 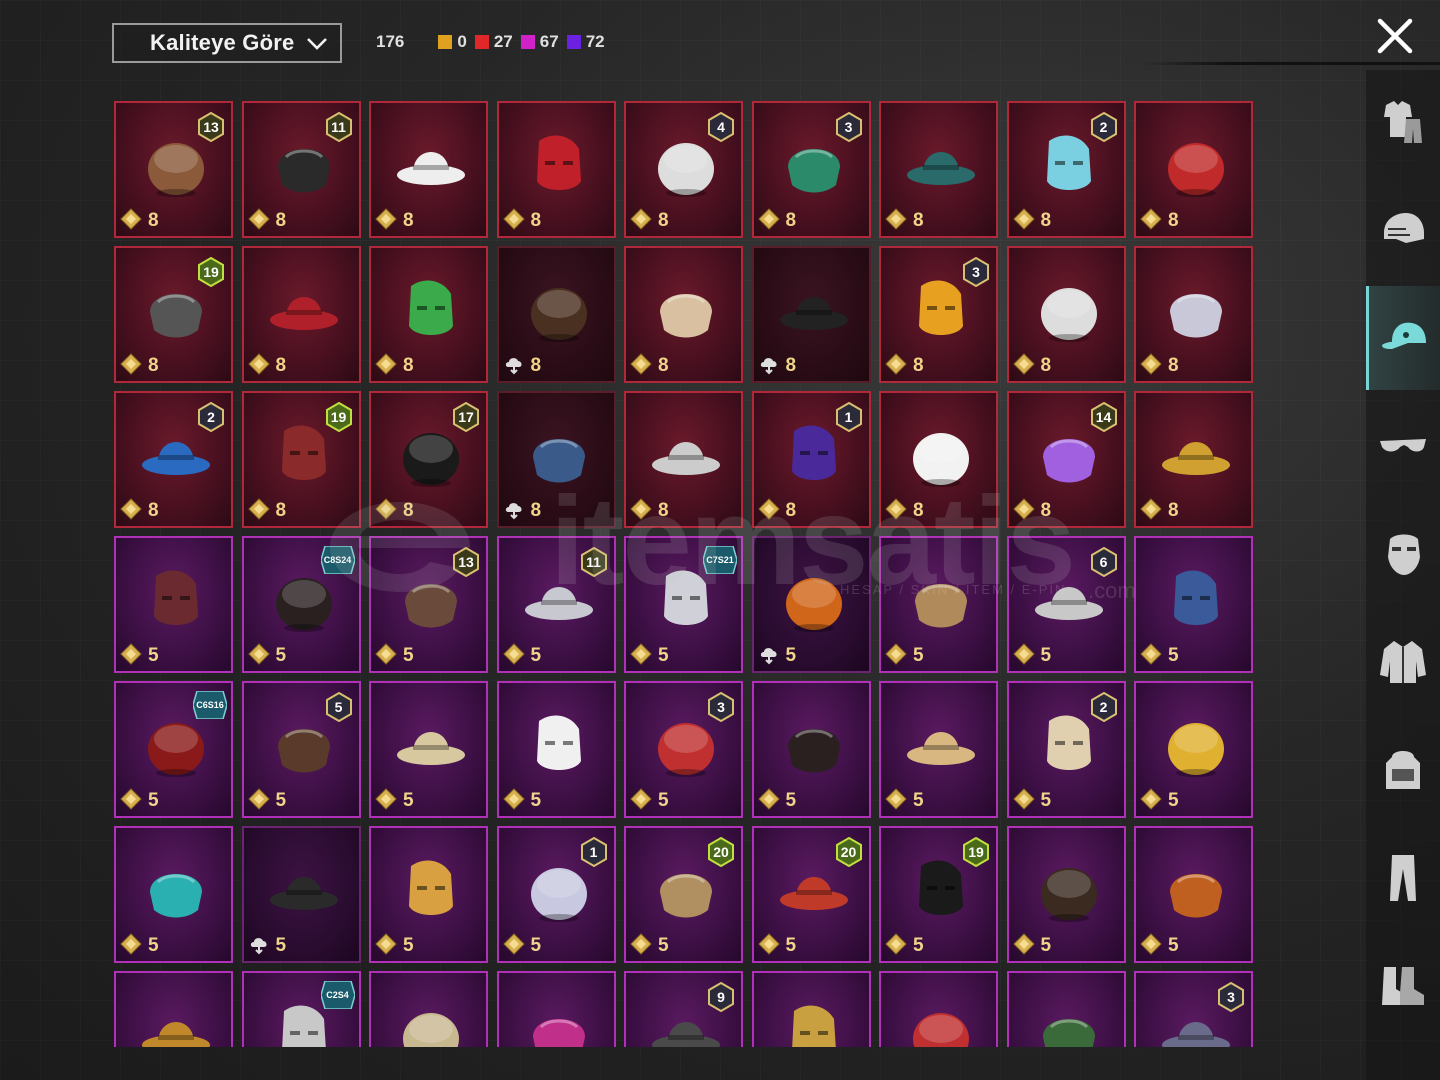 What do you see at coordinates (683, 1009) in the screenshot?
I see `item-card: 9` at bounding box center [683, 1009].